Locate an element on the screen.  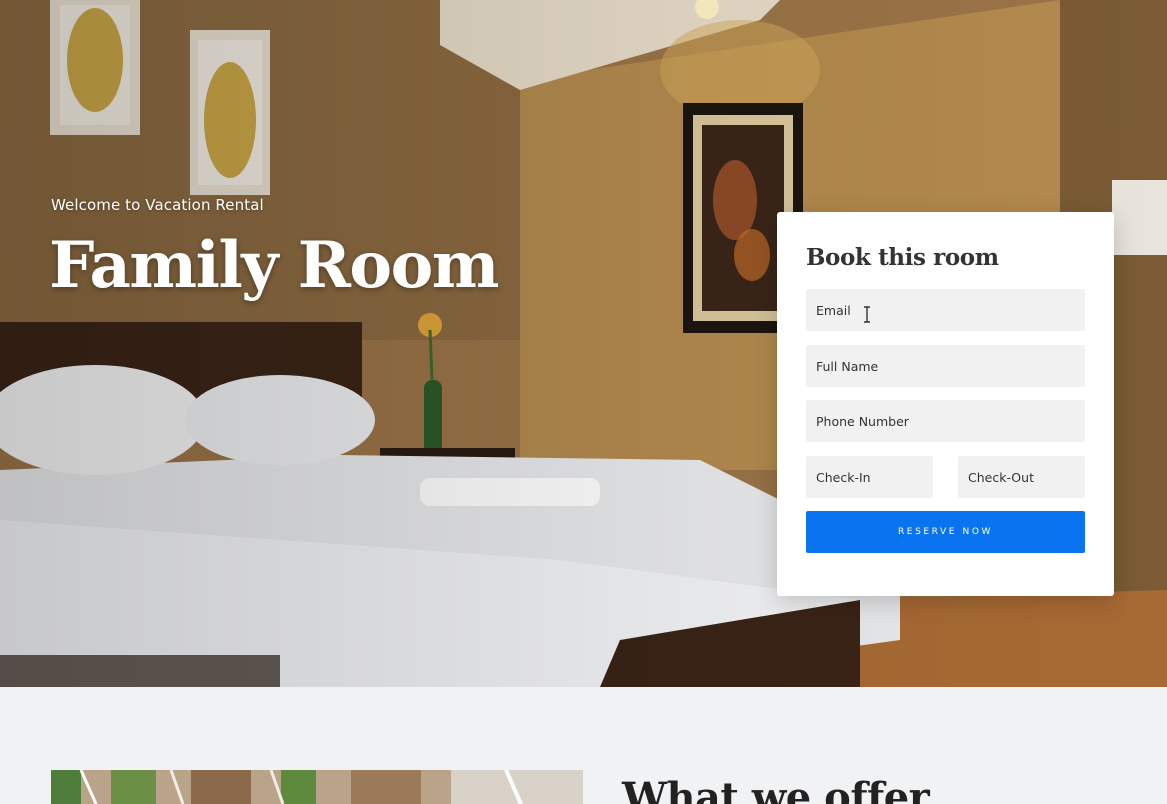
hero-eyebrow: Welcome to Vacation Rental is located at coordinates (157, 205).